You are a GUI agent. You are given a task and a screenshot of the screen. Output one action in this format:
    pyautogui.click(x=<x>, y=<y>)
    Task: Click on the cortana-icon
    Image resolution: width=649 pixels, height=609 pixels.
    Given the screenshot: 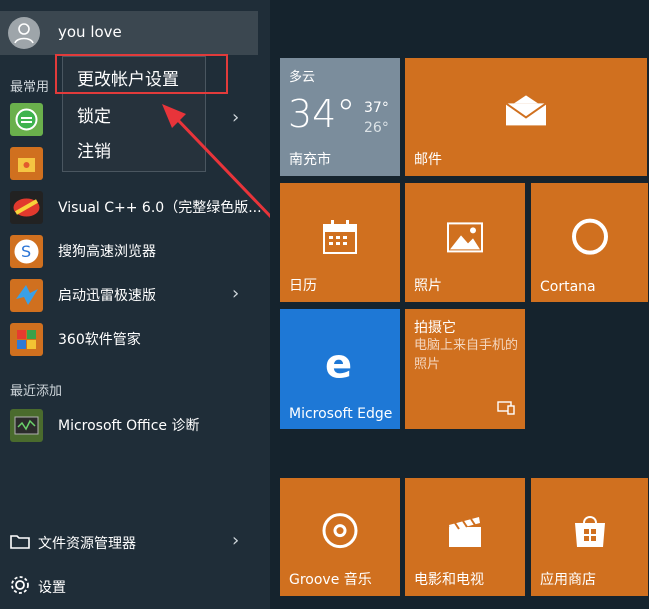 What is the action you would take?
    pyautogui.click(x=590, y=238)
    